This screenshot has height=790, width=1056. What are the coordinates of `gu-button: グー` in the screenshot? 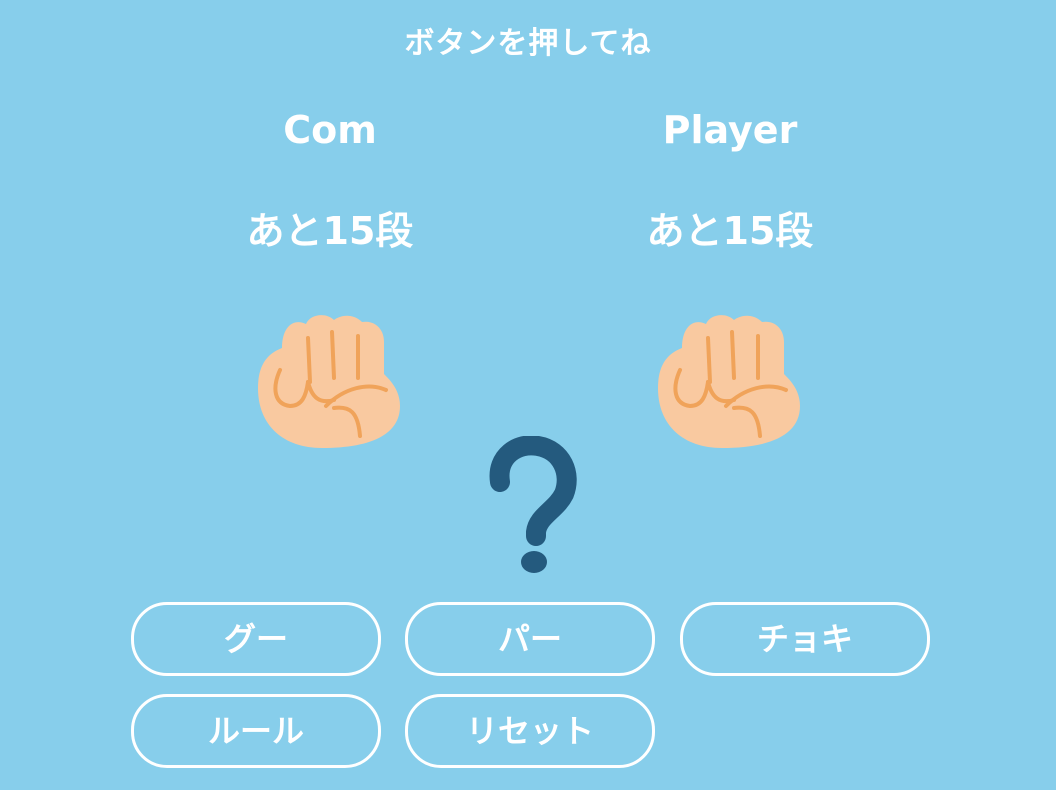 It's located at (256, 639).